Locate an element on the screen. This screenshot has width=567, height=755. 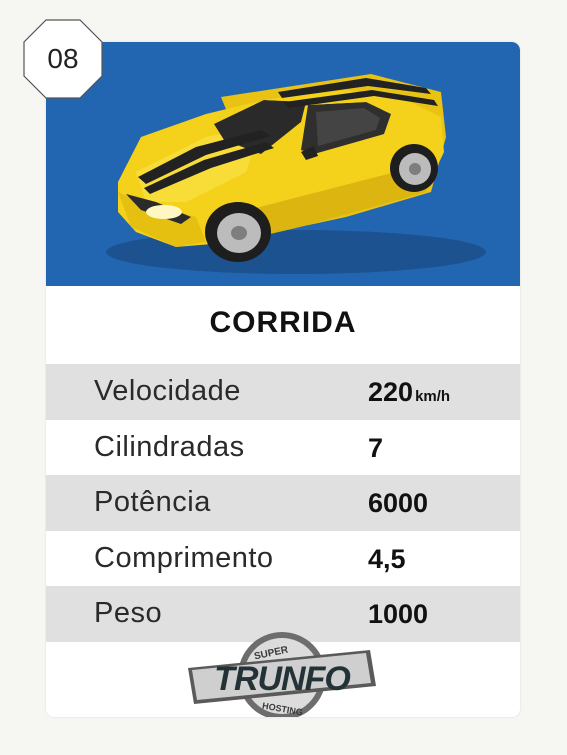
super-trunfo-logo: SUPER TRUNFO HOSTING is located at coordinates (282, 673).